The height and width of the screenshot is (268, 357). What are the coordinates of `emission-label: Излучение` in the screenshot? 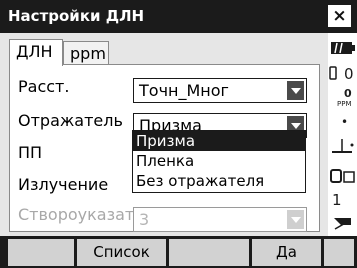 It's located at (63, 184).